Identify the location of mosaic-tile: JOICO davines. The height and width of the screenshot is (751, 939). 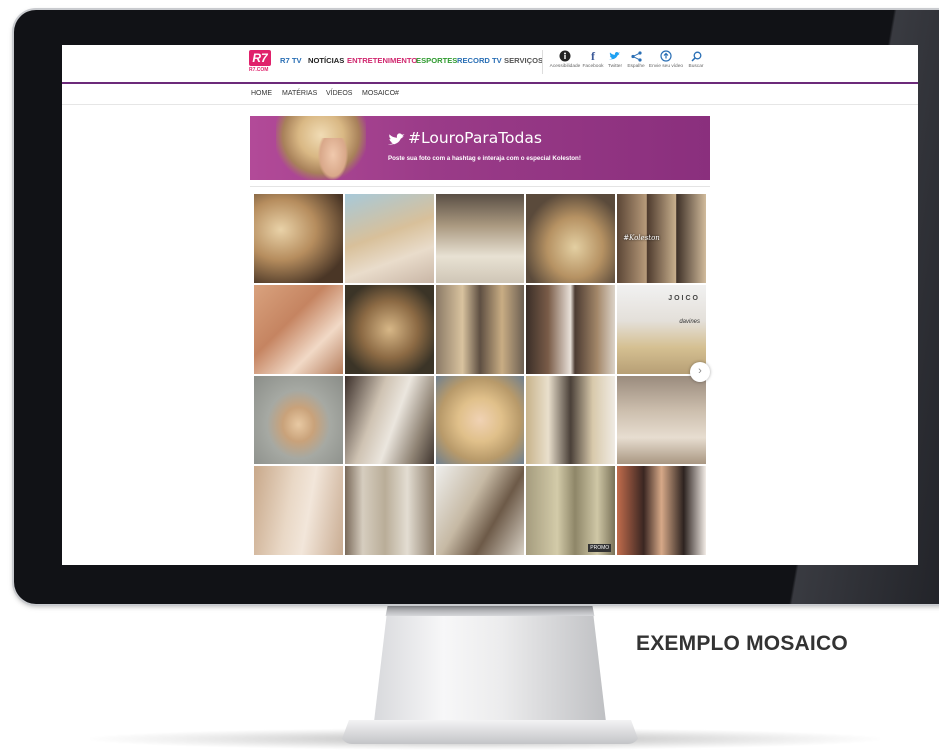
(661, 329).